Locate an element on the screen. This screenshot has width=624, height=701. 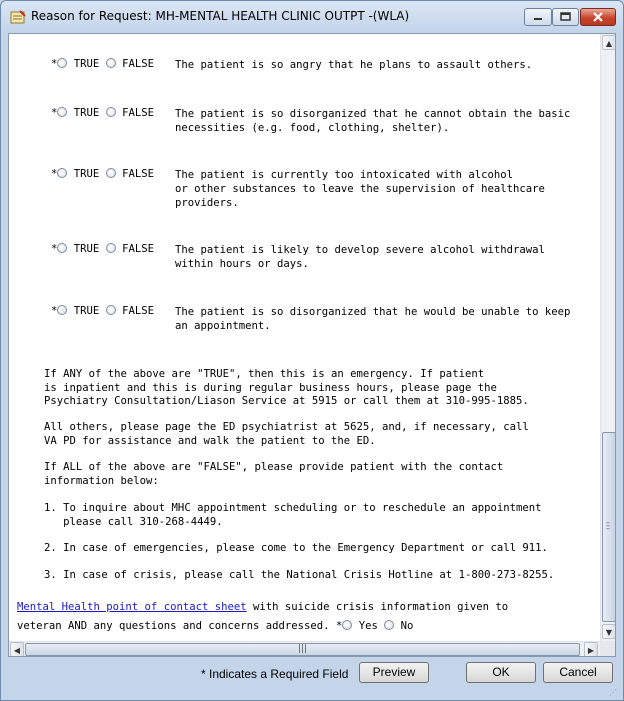
notepad-icon is located at coordinates (18, 17).